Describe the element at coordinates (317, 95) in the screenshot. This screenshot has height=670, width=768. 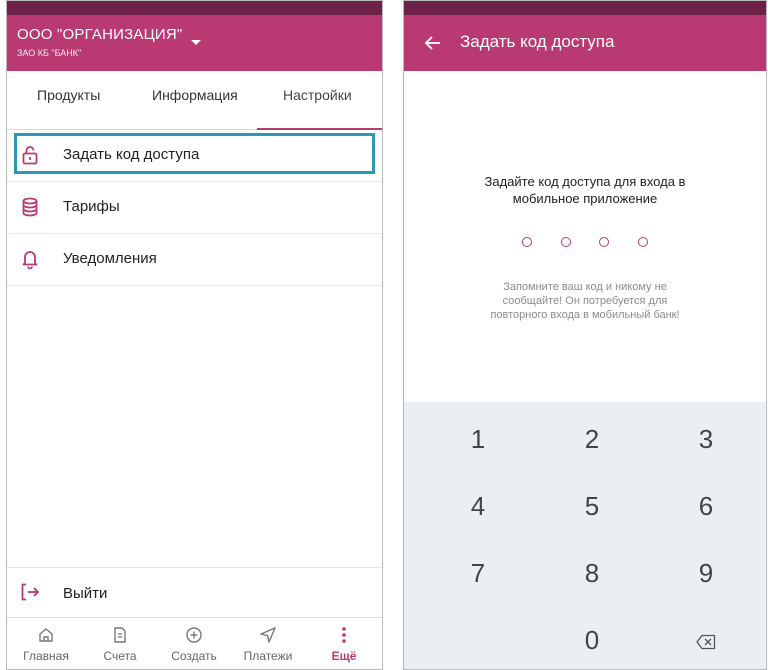
I see `tab-settings: Настройки` at that location.